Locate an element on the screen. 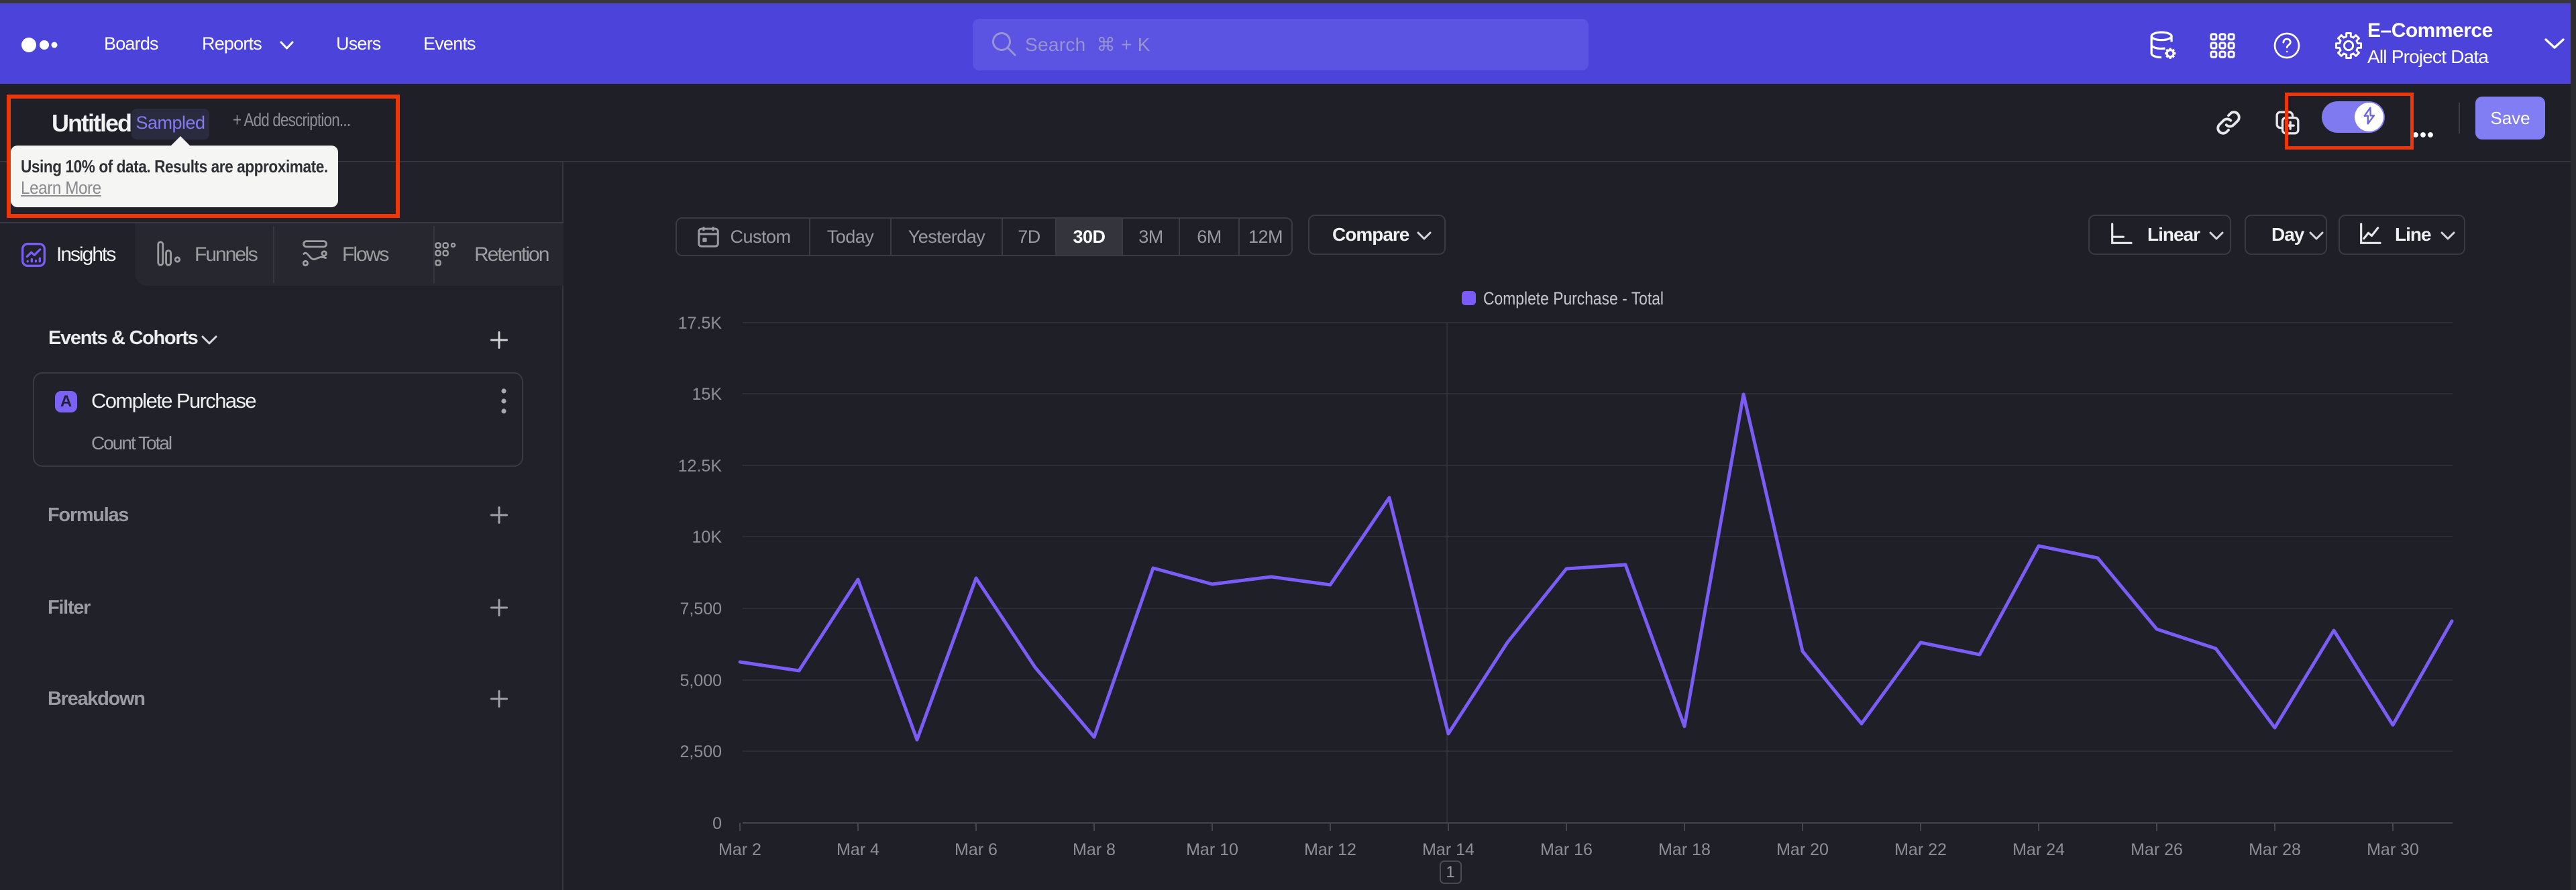  svg-text: 17.5K is located at coordinates (700, 323).